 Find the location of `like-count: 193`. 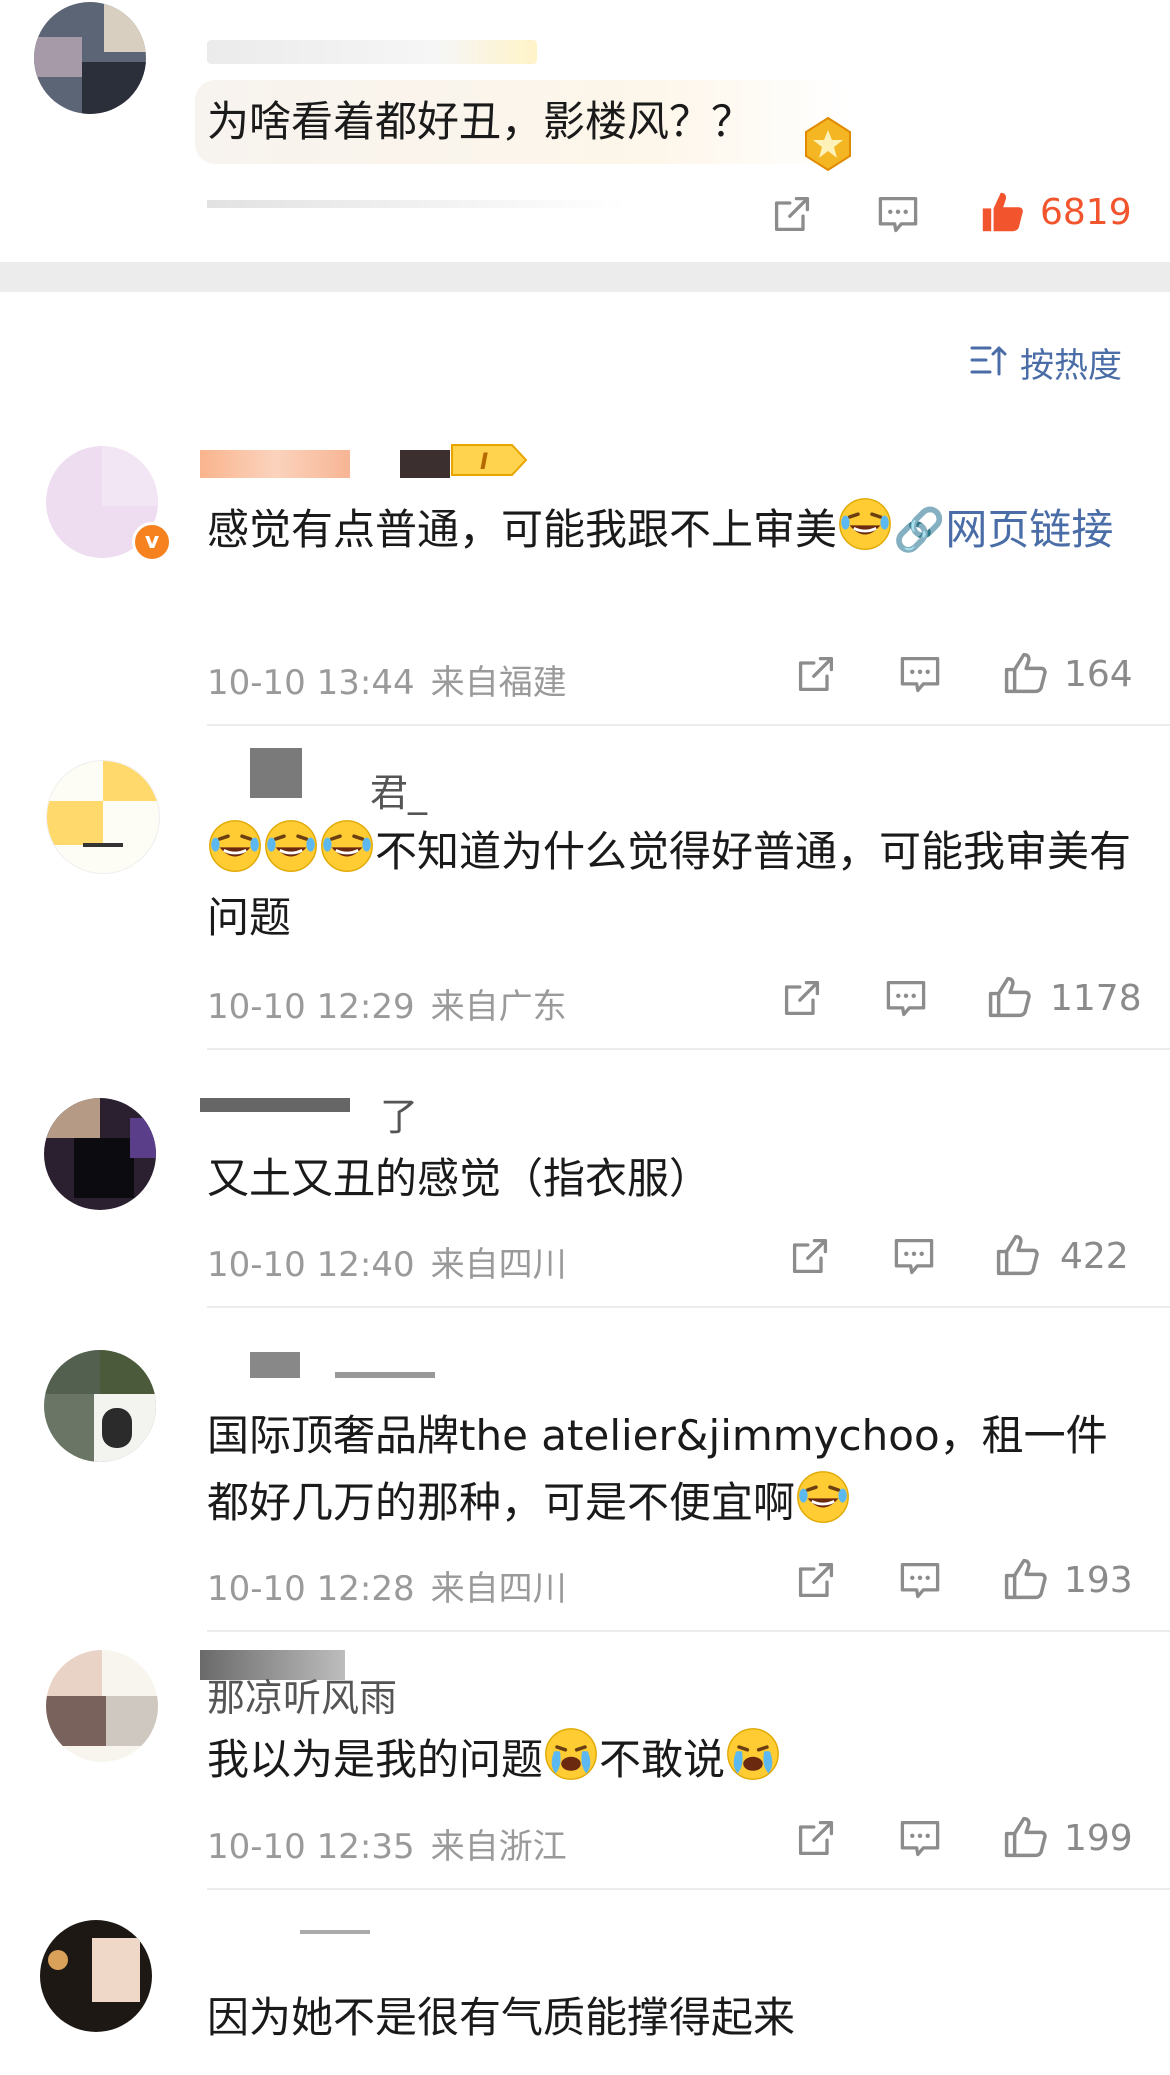

like-count: 193 is located at coordinates (1098, 1580).